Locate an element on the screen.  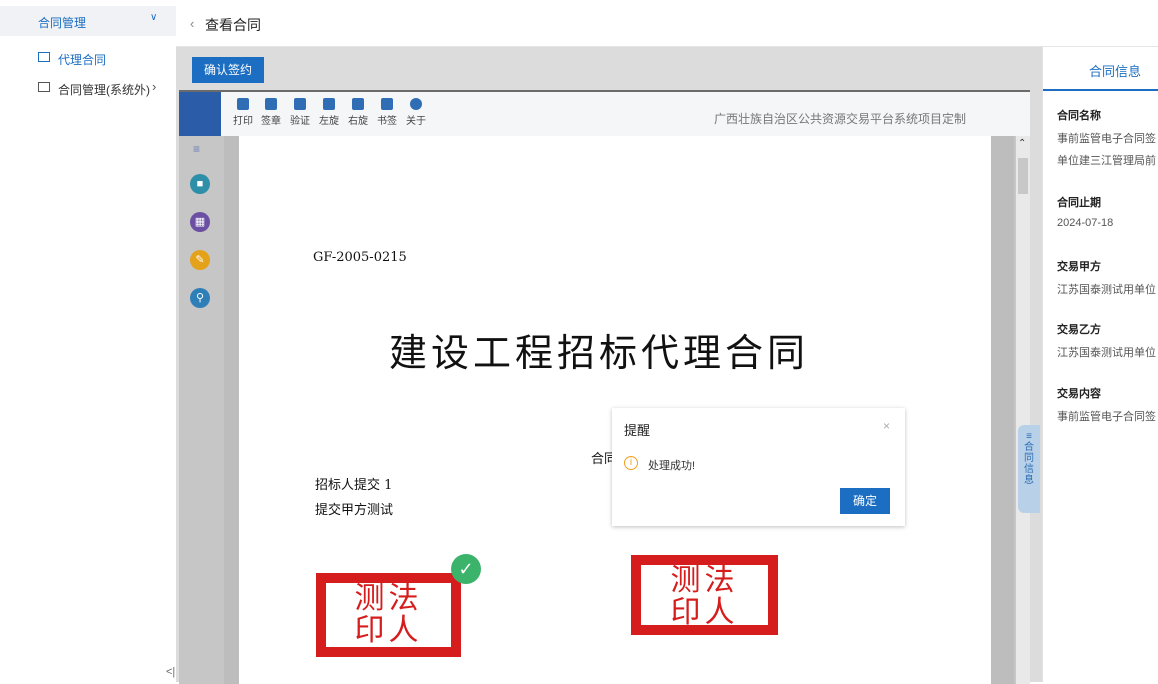
page-header: ‹ 查看合同 is located at coordinates (667, 23).